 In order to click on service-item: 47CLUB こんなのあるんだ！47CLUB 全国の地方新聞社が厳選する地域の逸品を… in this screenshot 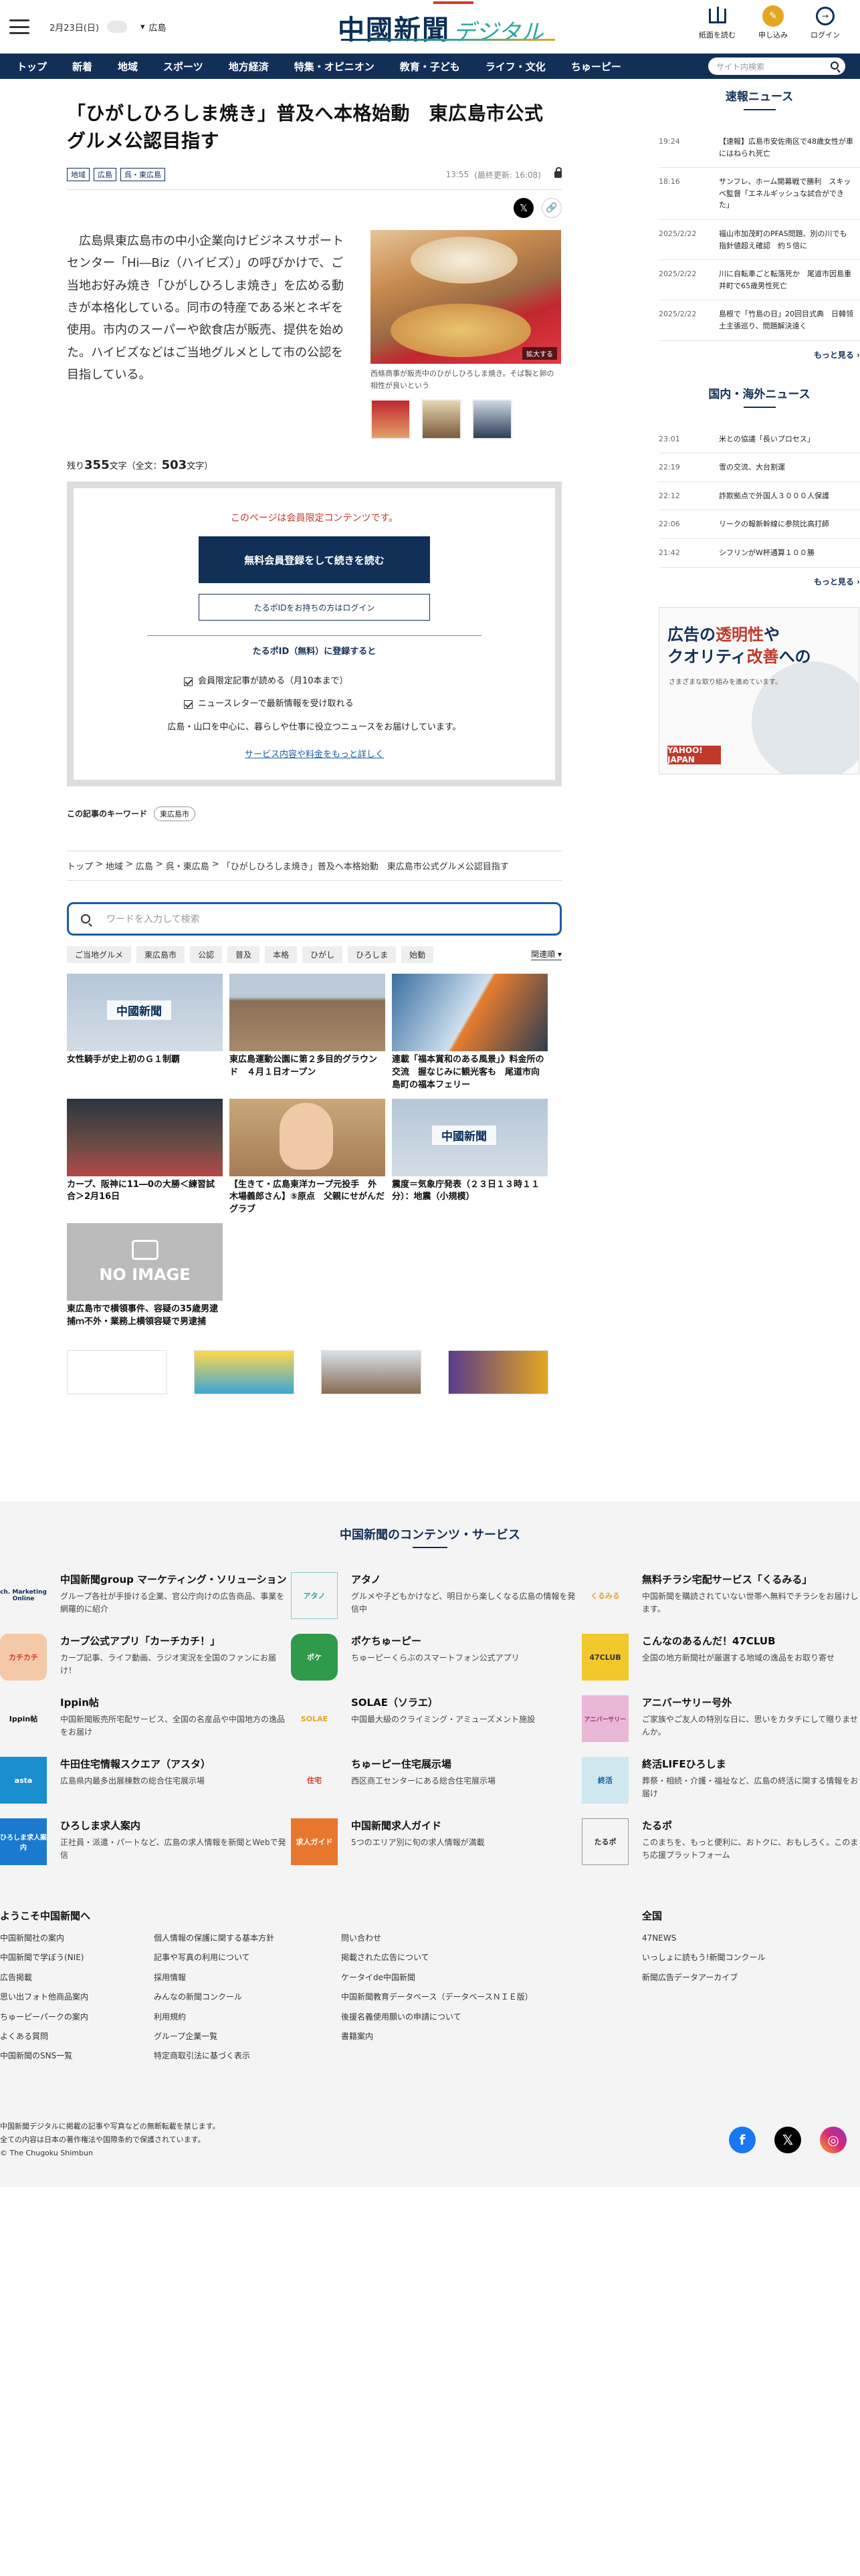, I will do `click(721, 1658)`.